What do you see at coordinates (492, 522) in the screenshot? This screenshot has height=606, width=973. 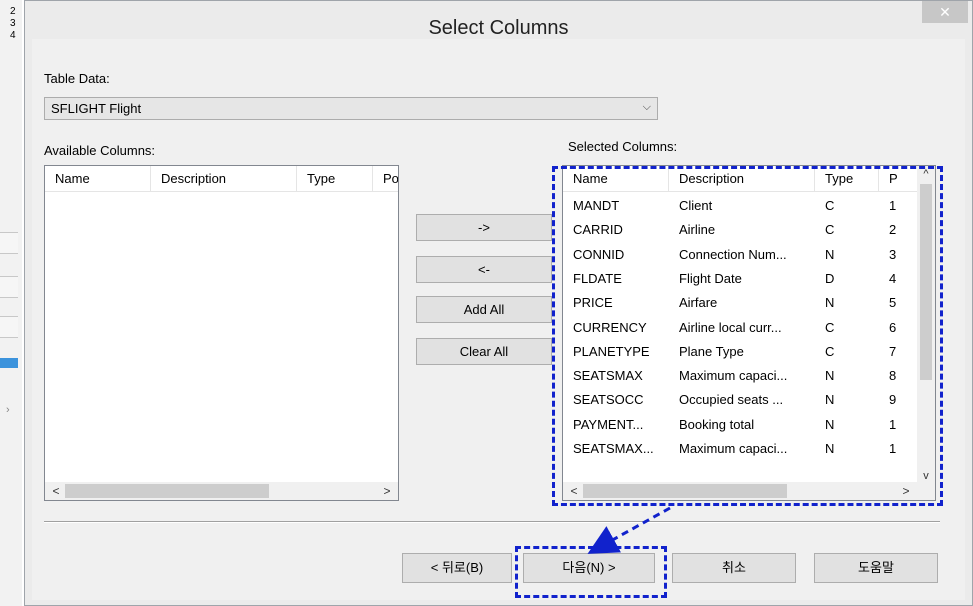 I see `footer-divider` at bounding box center [492, 522].